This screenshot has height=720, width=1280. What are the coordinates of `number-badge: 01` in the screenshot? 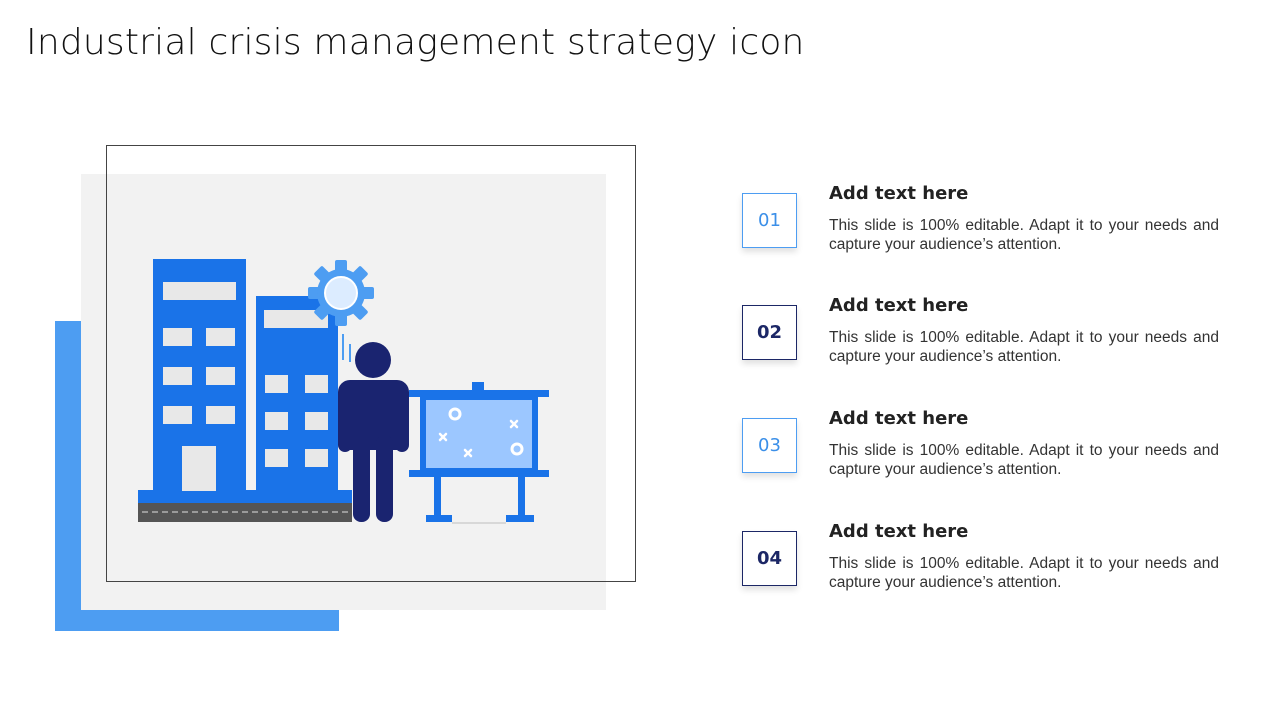 It's located at (769, 220).